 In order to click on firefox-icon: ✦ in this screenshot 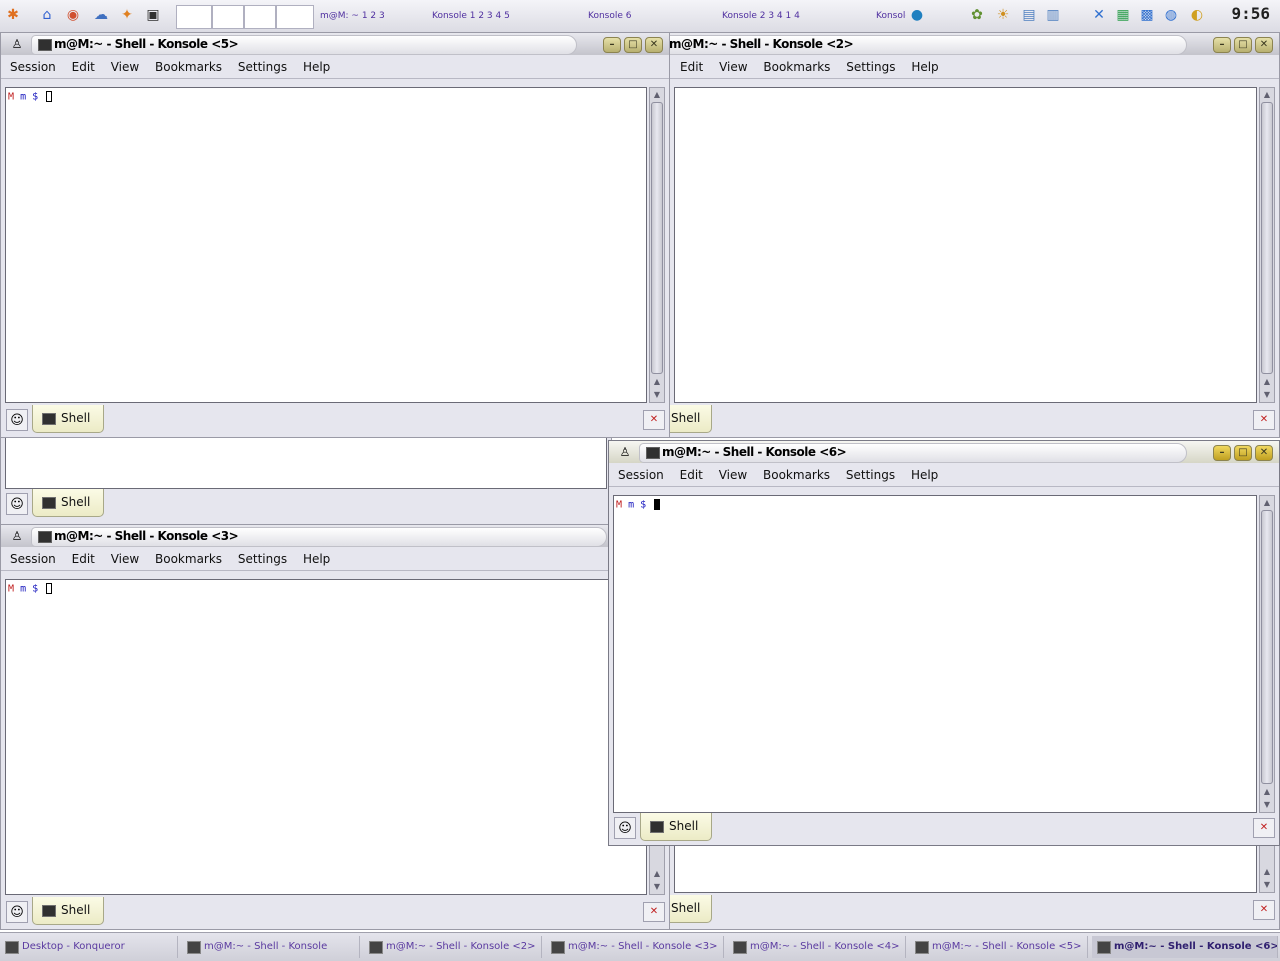, I will do `click(127, 15)`.